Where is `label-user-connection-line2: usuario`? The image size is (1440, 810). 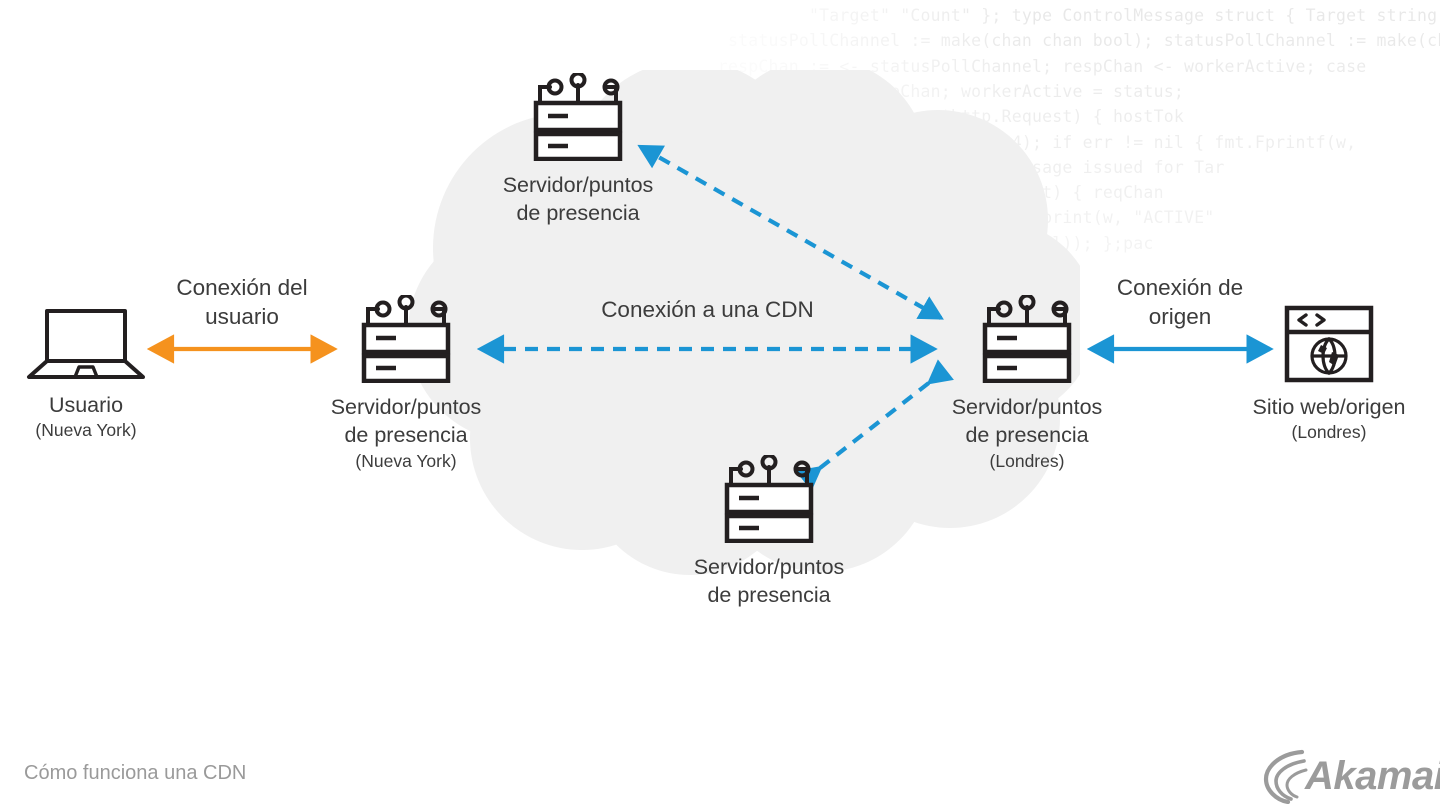
label-user-connection-line2: usuario is located at coordinates (242, 317).